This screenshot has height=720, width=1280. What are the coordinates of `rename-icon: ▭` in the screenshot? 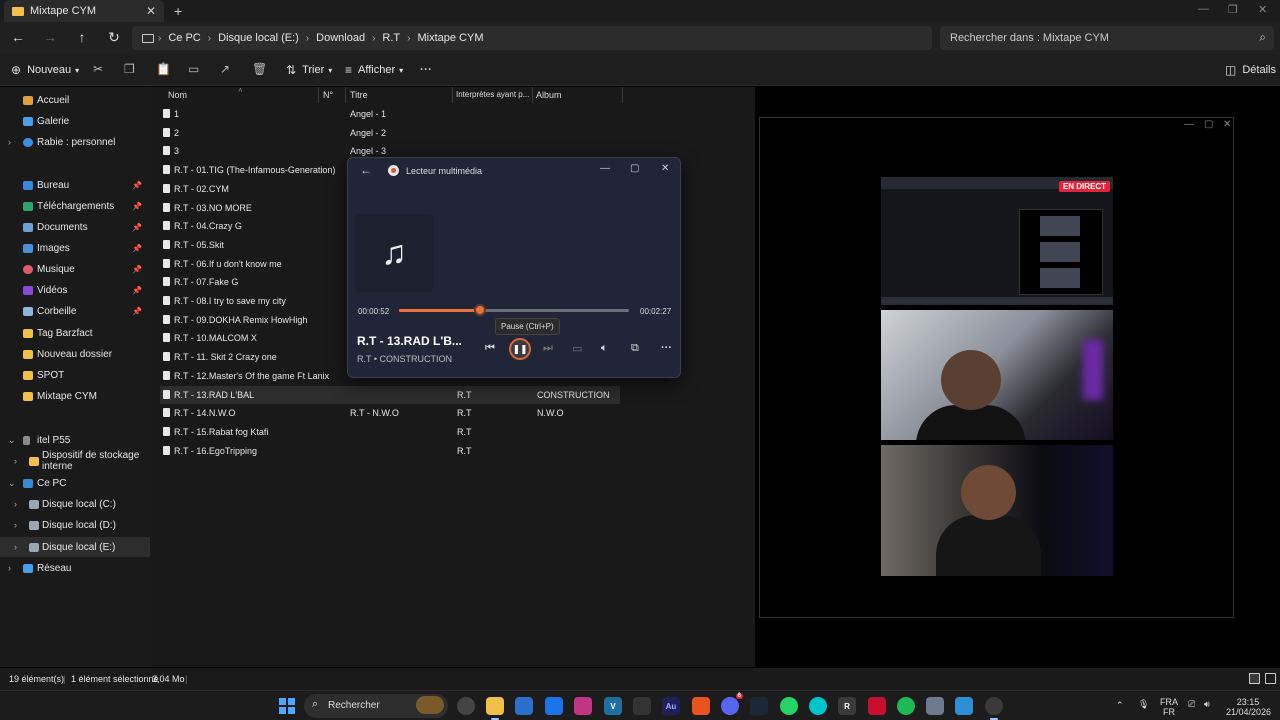 It's located at (193, 69).